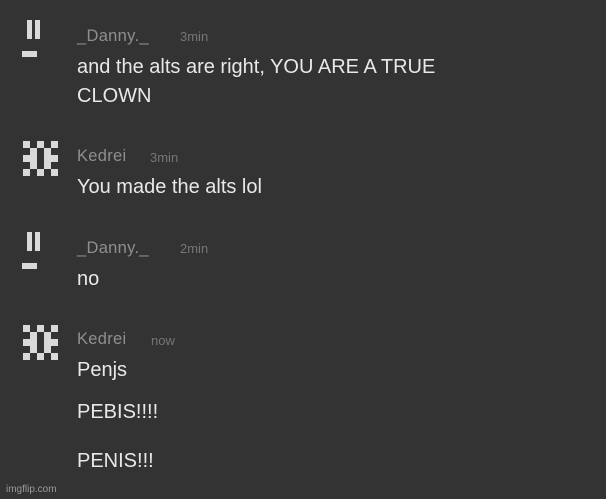 The width and height of the screenshot is (606, 499). What do you see at coordinates (256, 67) in the screenshot?
I see `message-text-line: and the alts are right, YOU ARE A TRUE` at bounding box center [256, 67].